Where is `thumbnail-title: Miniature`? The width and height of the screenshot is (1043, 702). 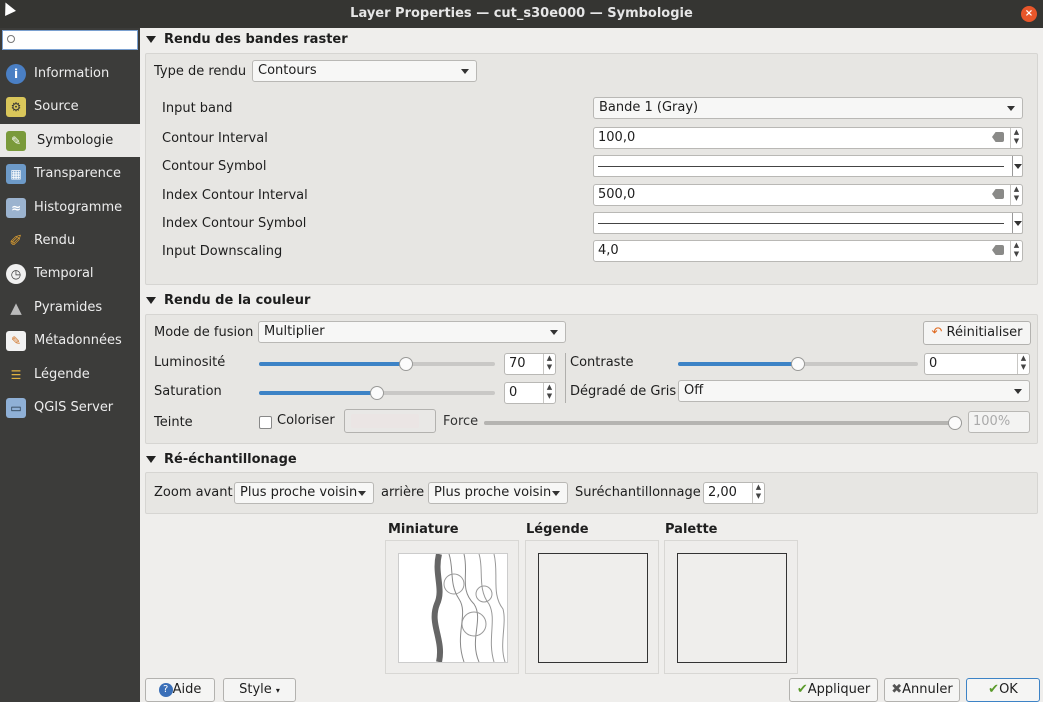
thumbnail-title: Miniature is located at coordinates (423, 529).